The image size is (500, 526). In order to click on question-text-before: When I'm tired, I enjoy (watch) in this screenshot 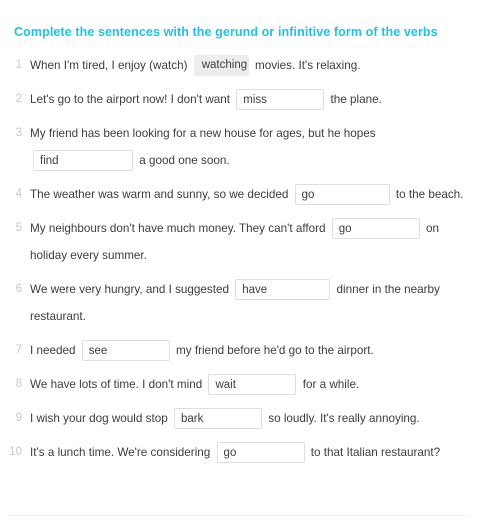, I will do `click(109, 65)`.